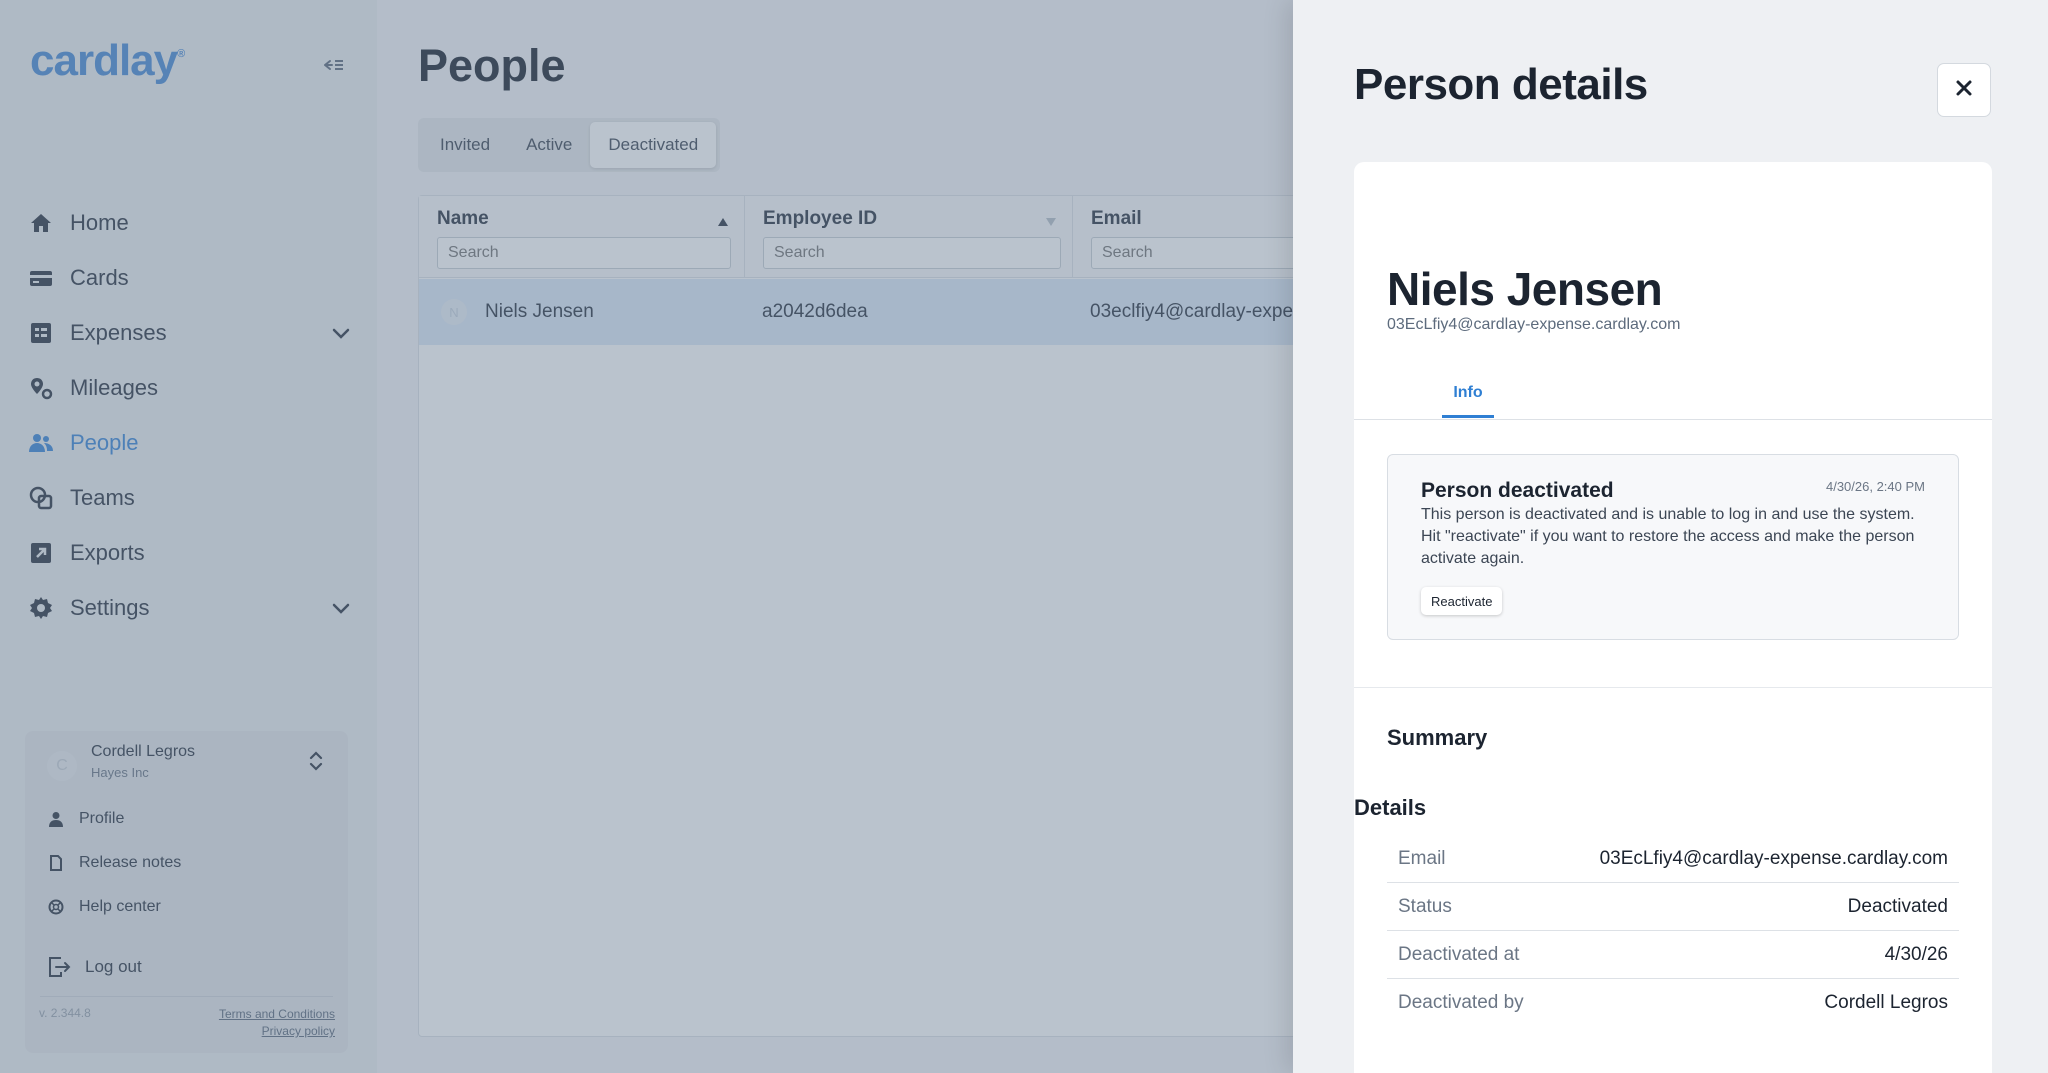 Image resolution: width=2048 pixels, height=1073 pixels. I want to click on drawer-title: Person details, so click(1501, 84).